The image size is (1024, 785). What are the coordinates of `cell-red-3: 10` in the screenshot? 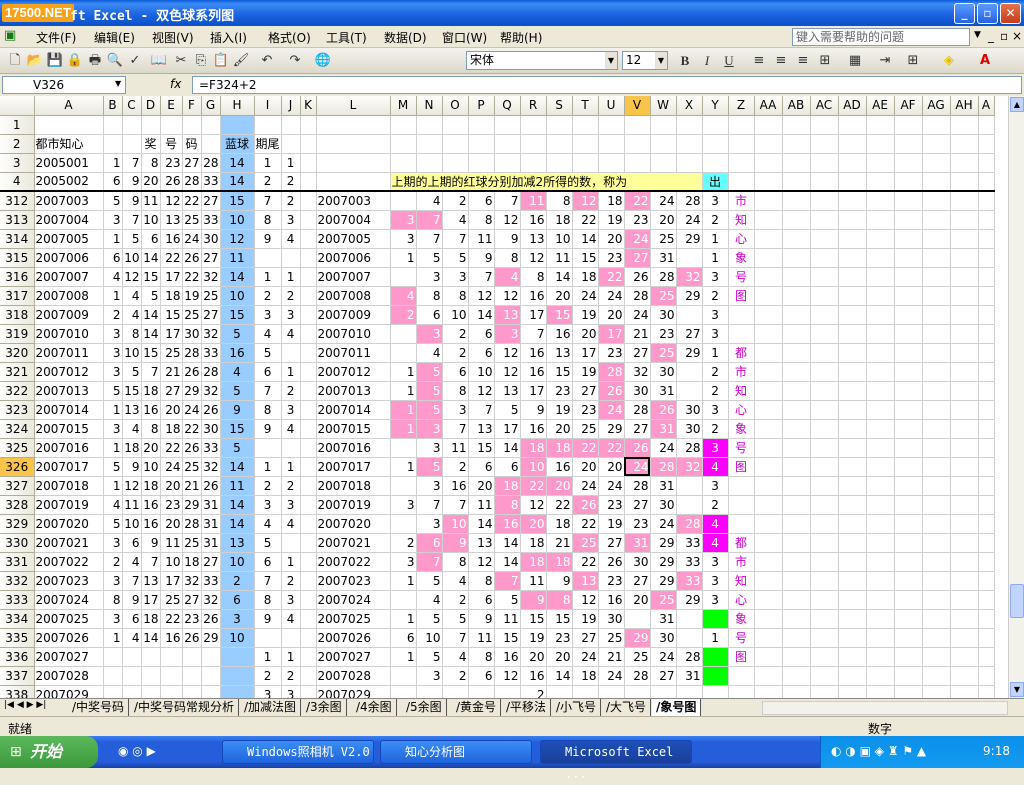 It's located at (151, 220).